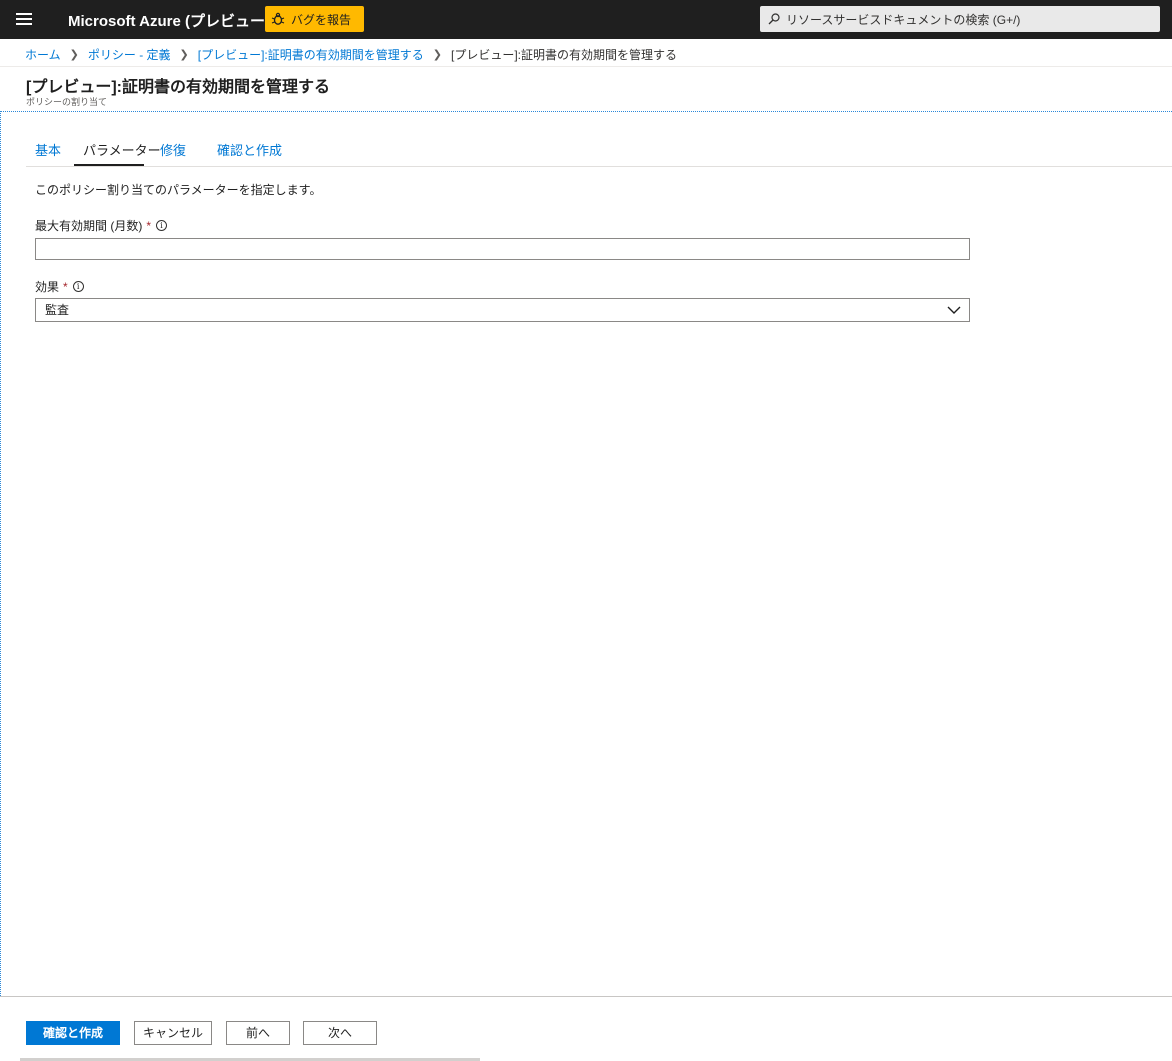  What do you see at coordinates (311, 54) in the screenshot?
I see `breadcrumb-policy: [プレビュー]:証明書の有効期間を管理する` at bounding box center [311, 54].